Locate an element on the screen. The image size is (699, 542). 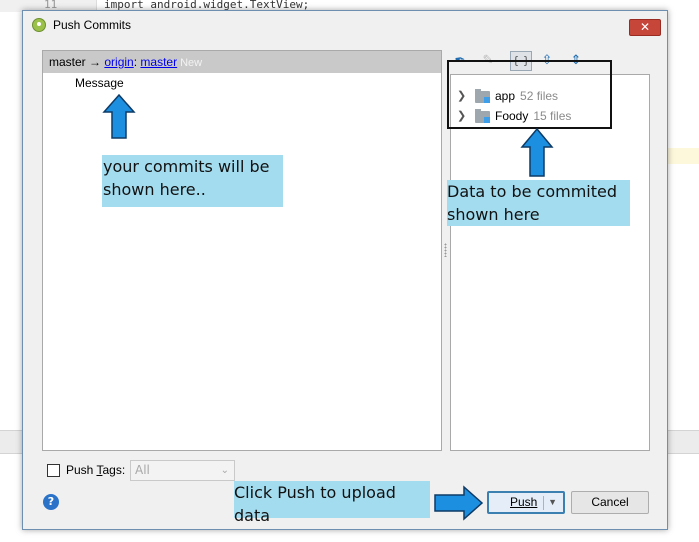
push-button-label: Push is located at coordinates (524, 502).